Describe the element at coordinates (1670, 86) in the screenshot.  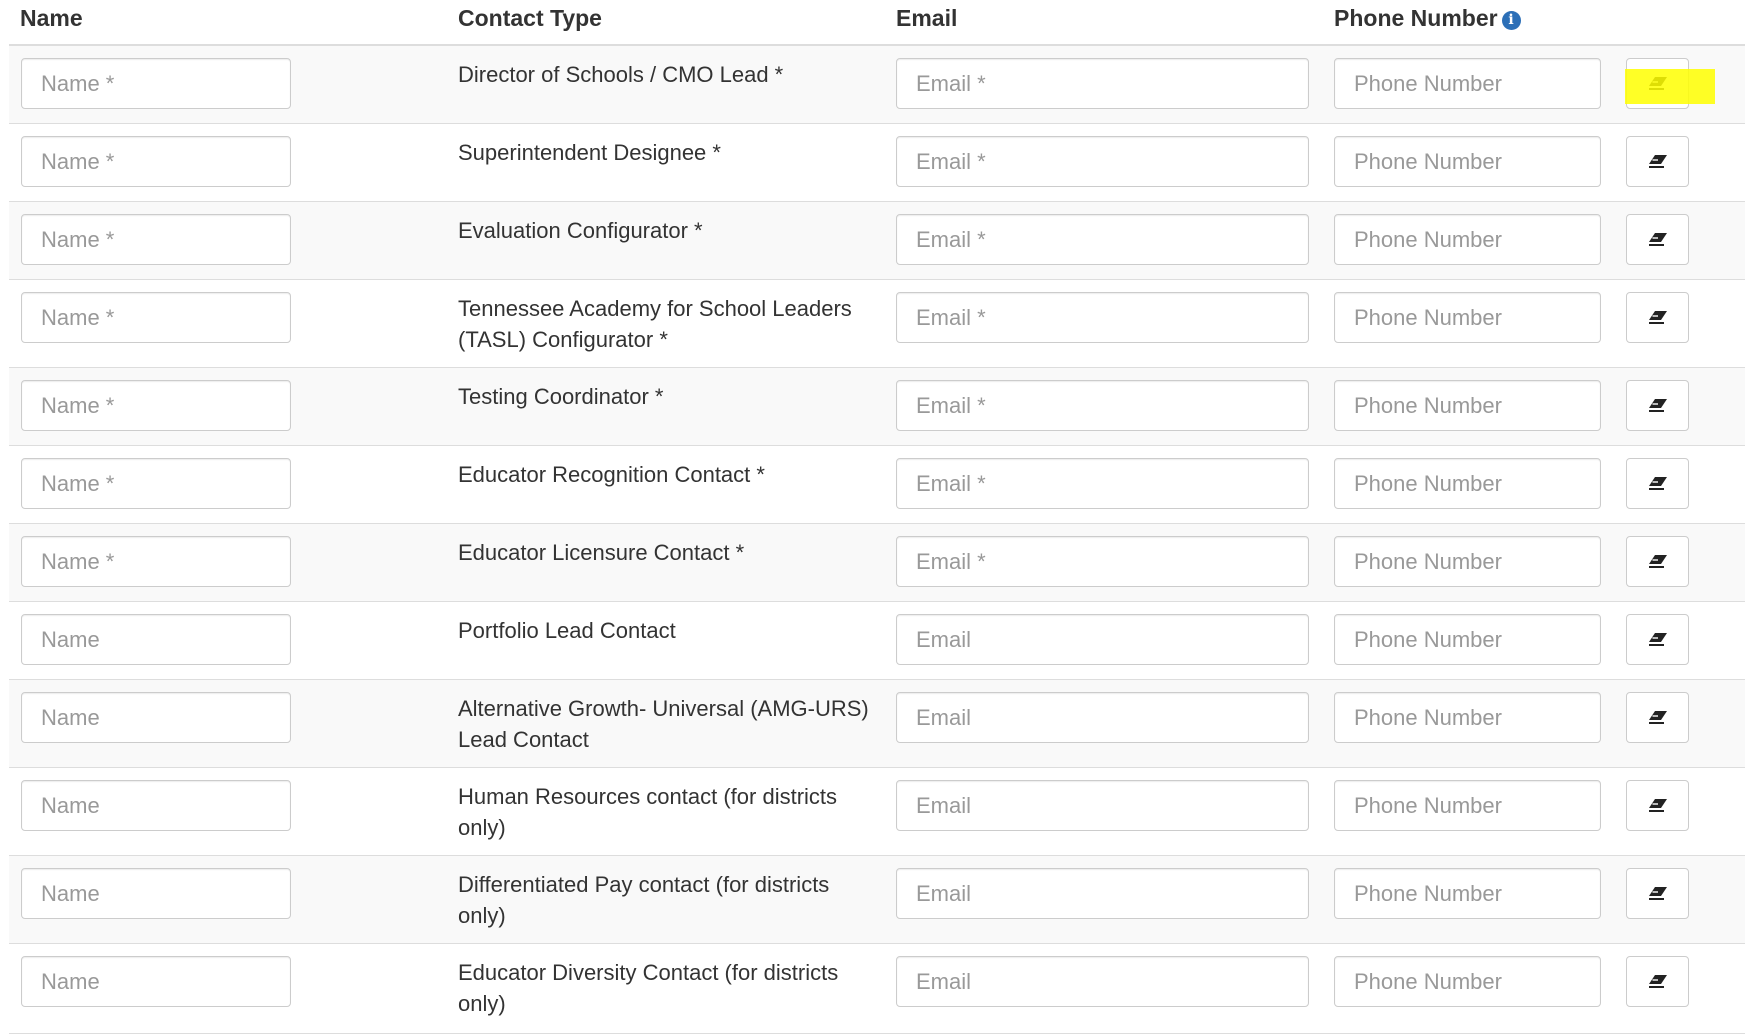
I see `yellow-highlight-annotation` at that location.